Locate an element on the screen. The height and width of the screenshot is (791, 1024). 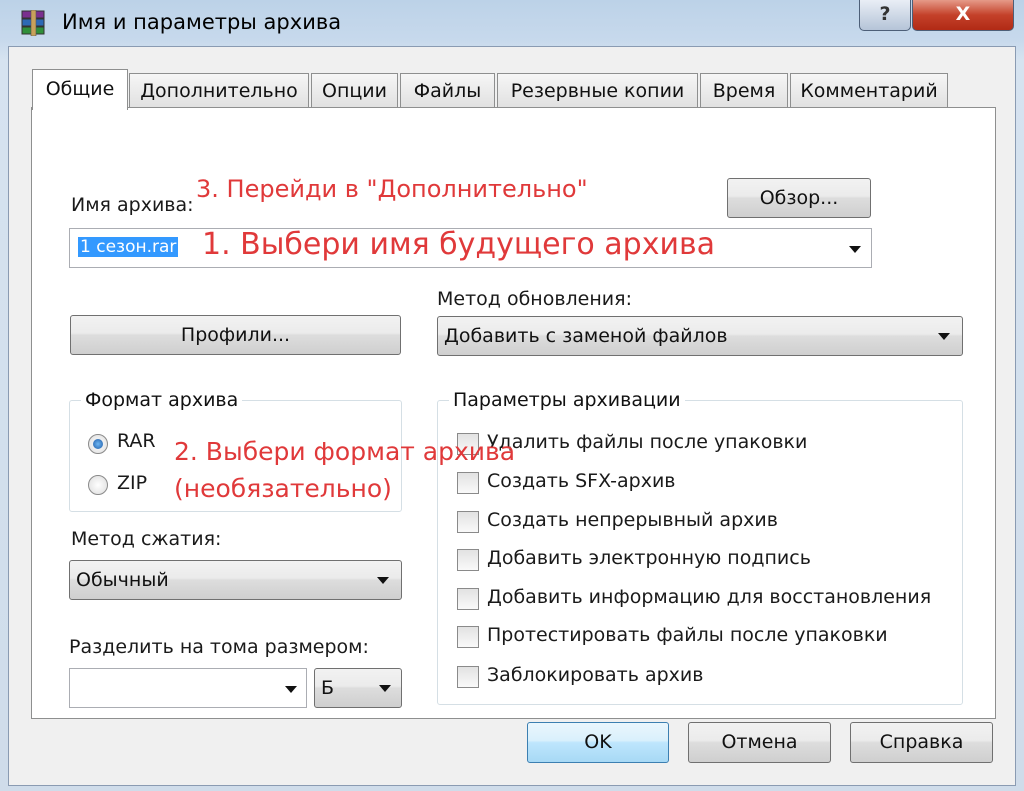
tab-options: Опции is located at coordinates (354, 90).